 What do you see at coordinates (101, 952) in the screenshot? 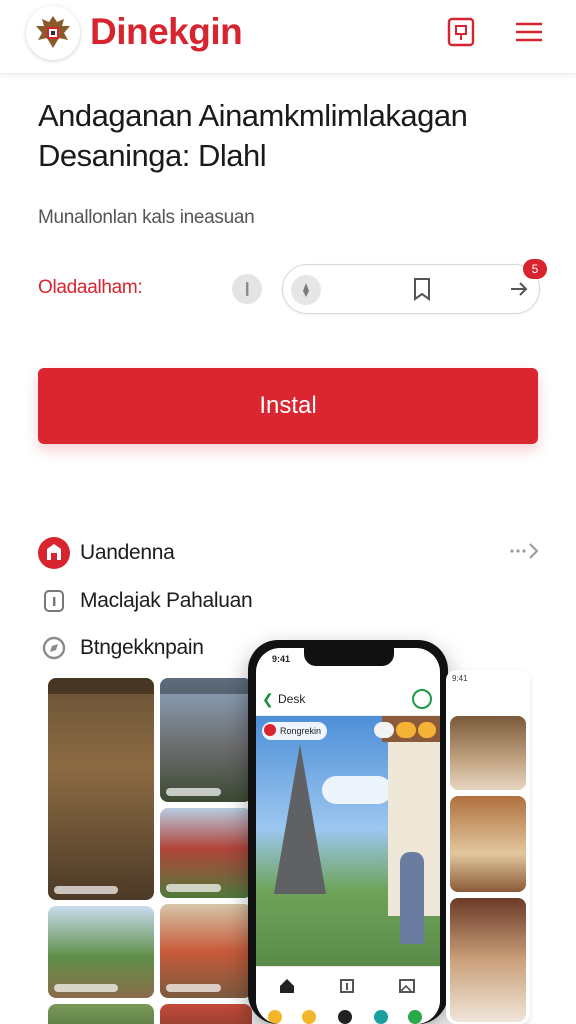
I see `gallery-photo-palms` at bounding box center [101, 952].